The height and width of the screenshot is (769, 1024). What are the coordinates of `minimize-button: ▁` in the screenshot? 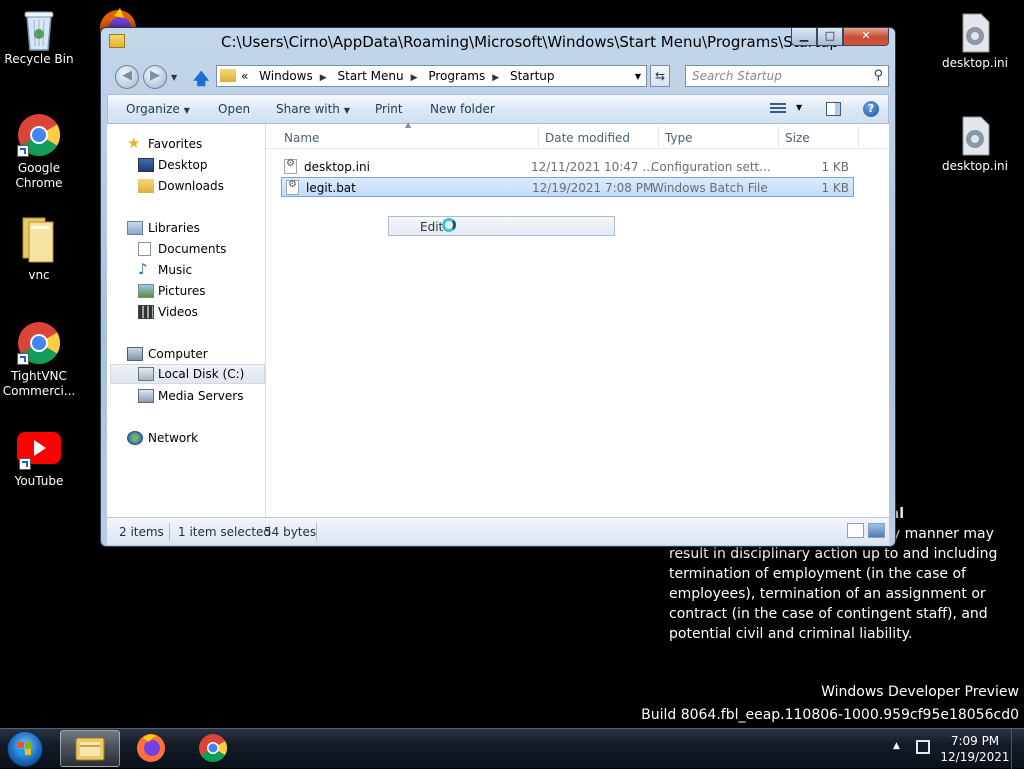 It's located at (804, 37).